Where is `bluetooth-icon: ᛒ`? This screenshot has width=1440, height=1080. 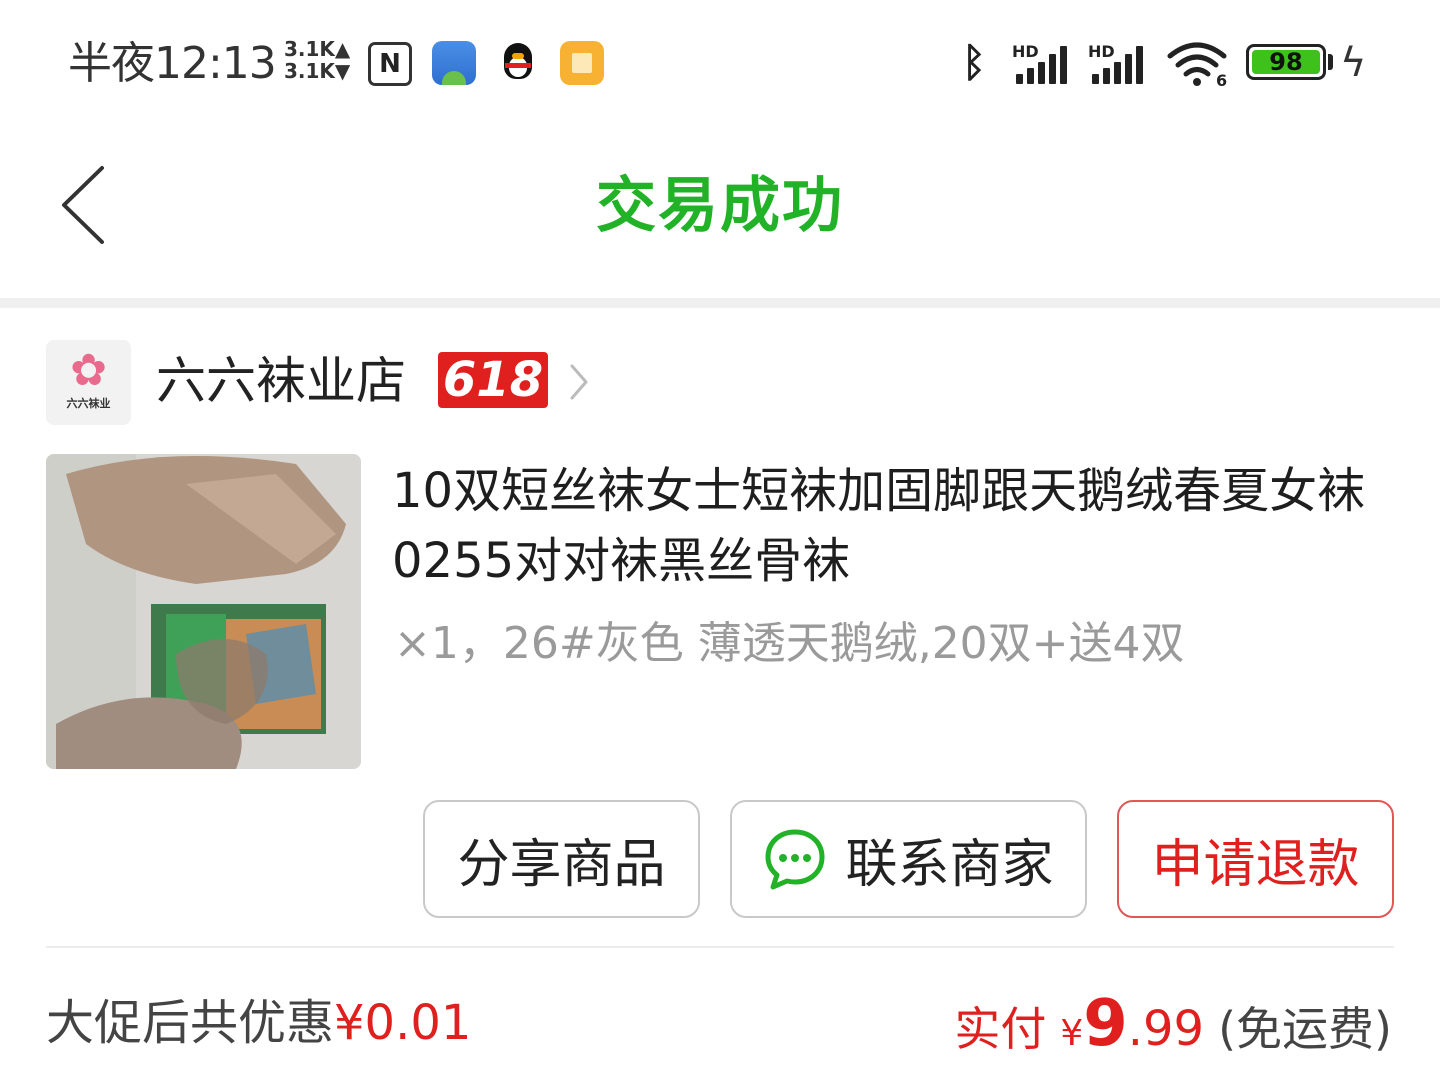
bluetooth-icon: ᛒ is located at coordinates (974, 63).